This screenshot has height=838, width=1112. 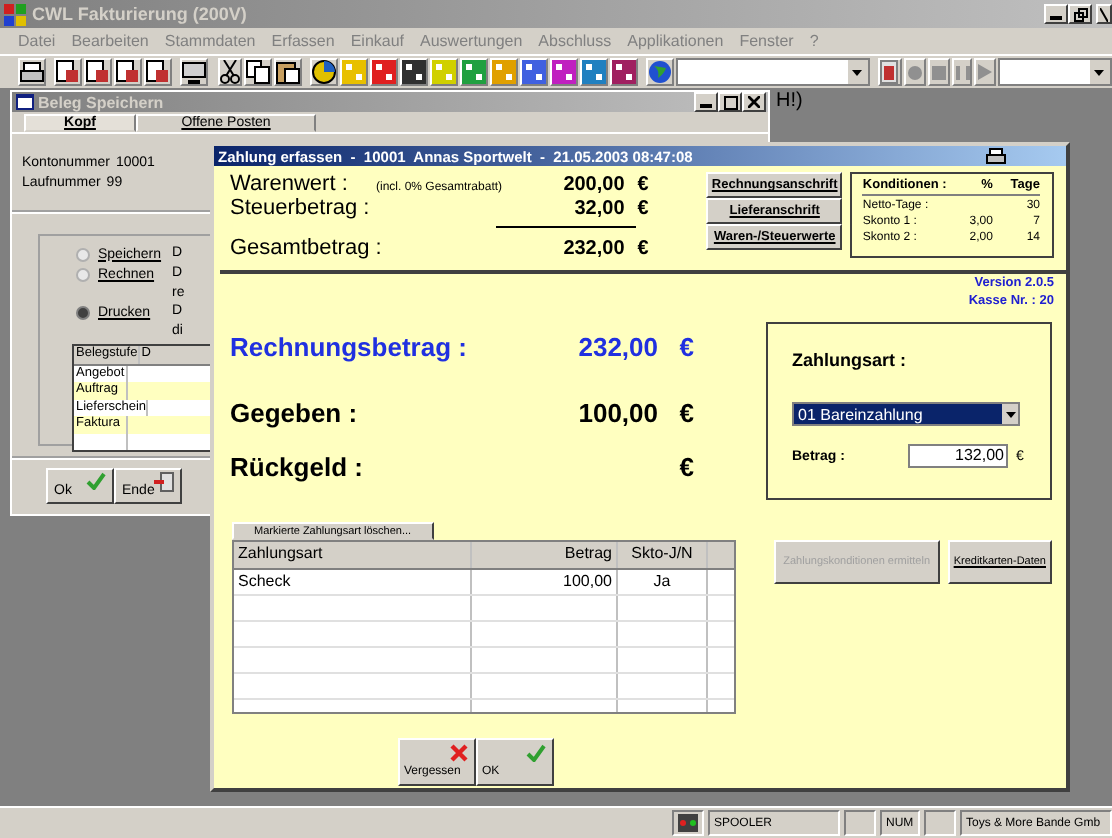 What do you see at coordinates (663, 555) in the screenshot?
I see `column-header: Skto-J/N` at bounding box center [663, 555].